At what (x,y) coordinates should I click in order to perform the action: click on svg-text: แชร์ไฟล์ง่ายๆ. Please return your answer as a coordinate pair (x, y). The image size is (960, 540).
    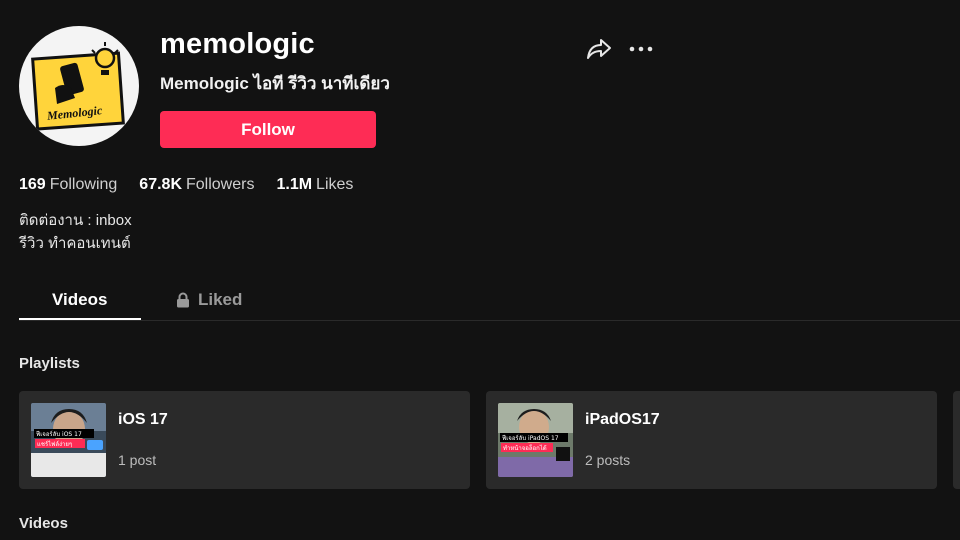
    Looking at the image, I should click on (54, 444).